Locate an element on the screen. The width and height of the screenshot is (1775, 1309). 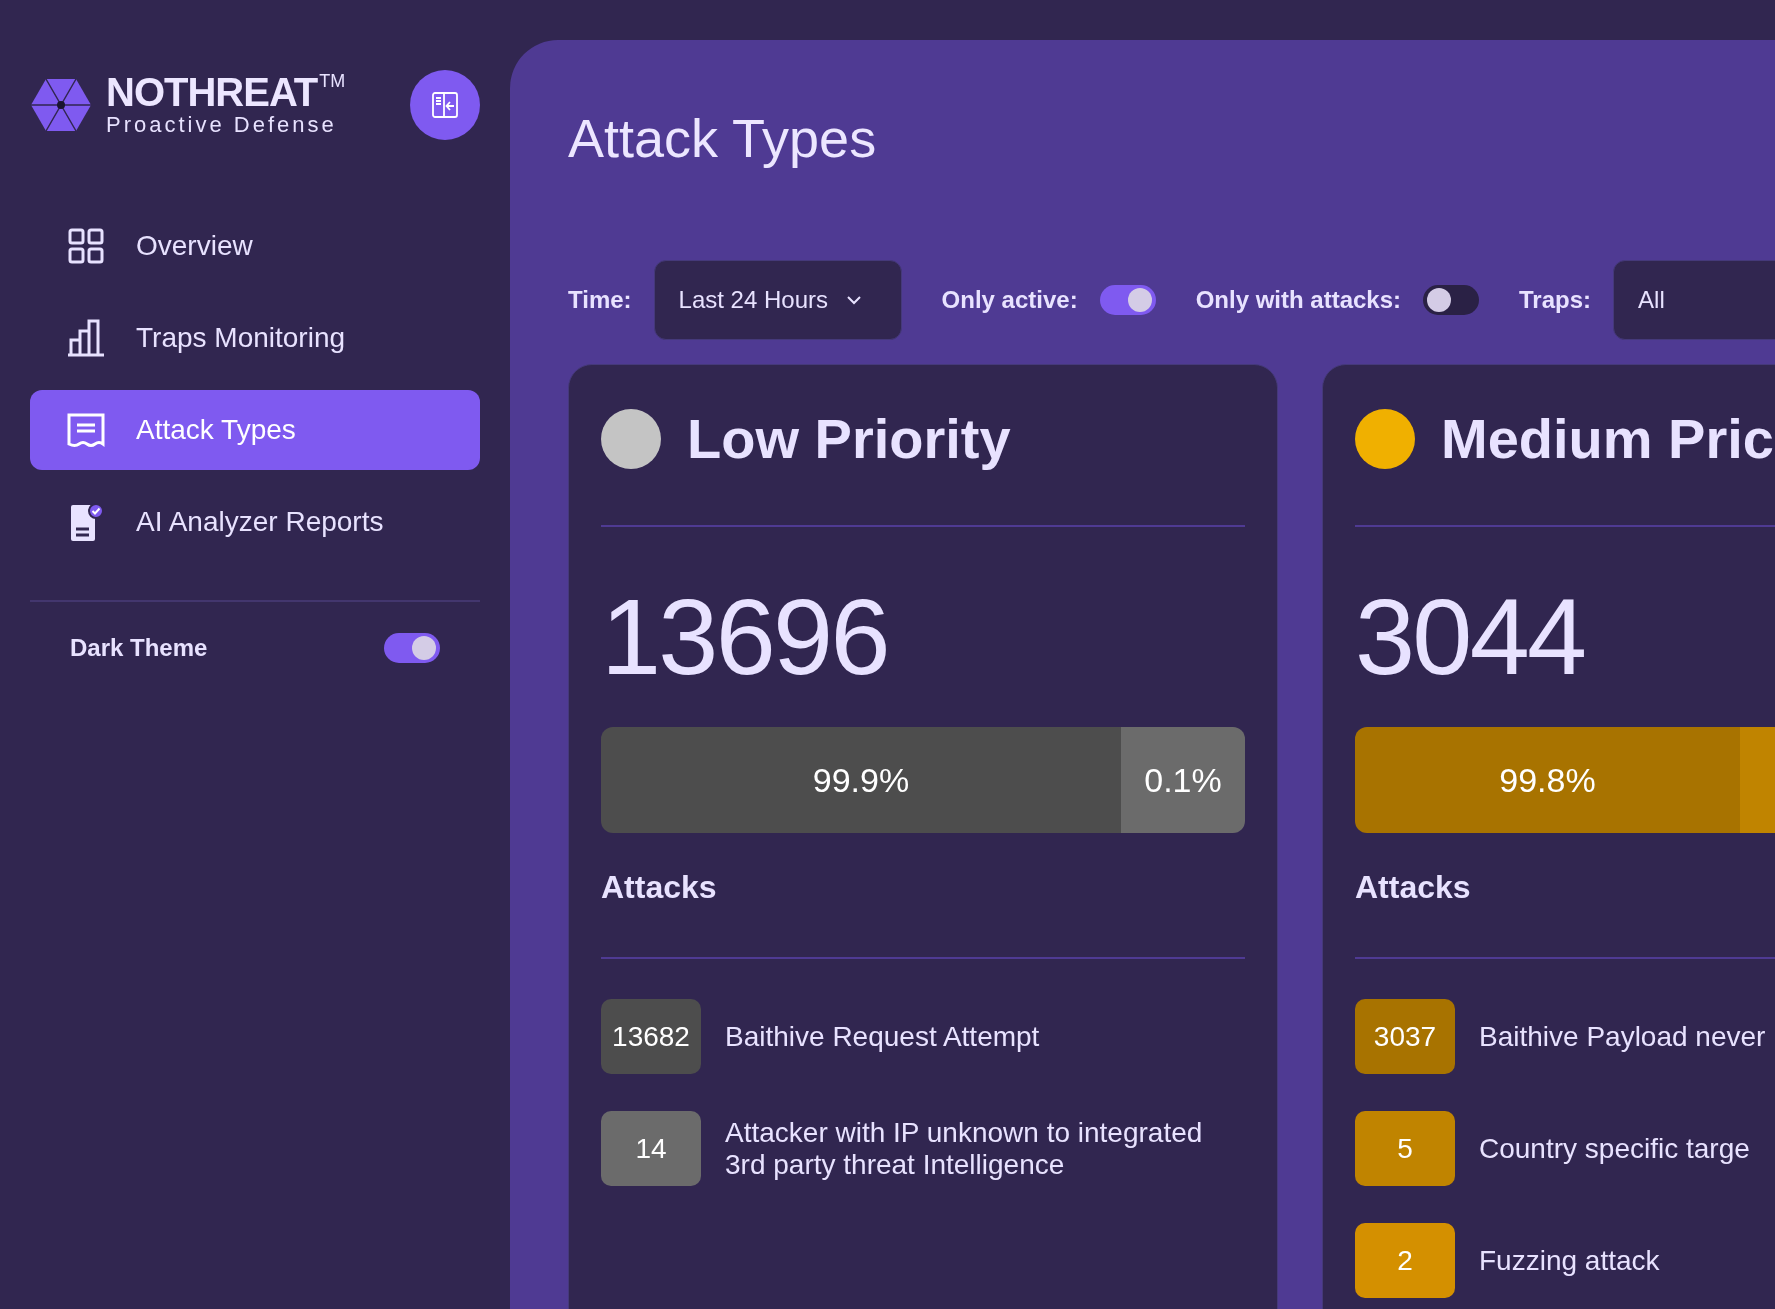
nav-item: Traps Monitoring is located at coordinates (255, 338).